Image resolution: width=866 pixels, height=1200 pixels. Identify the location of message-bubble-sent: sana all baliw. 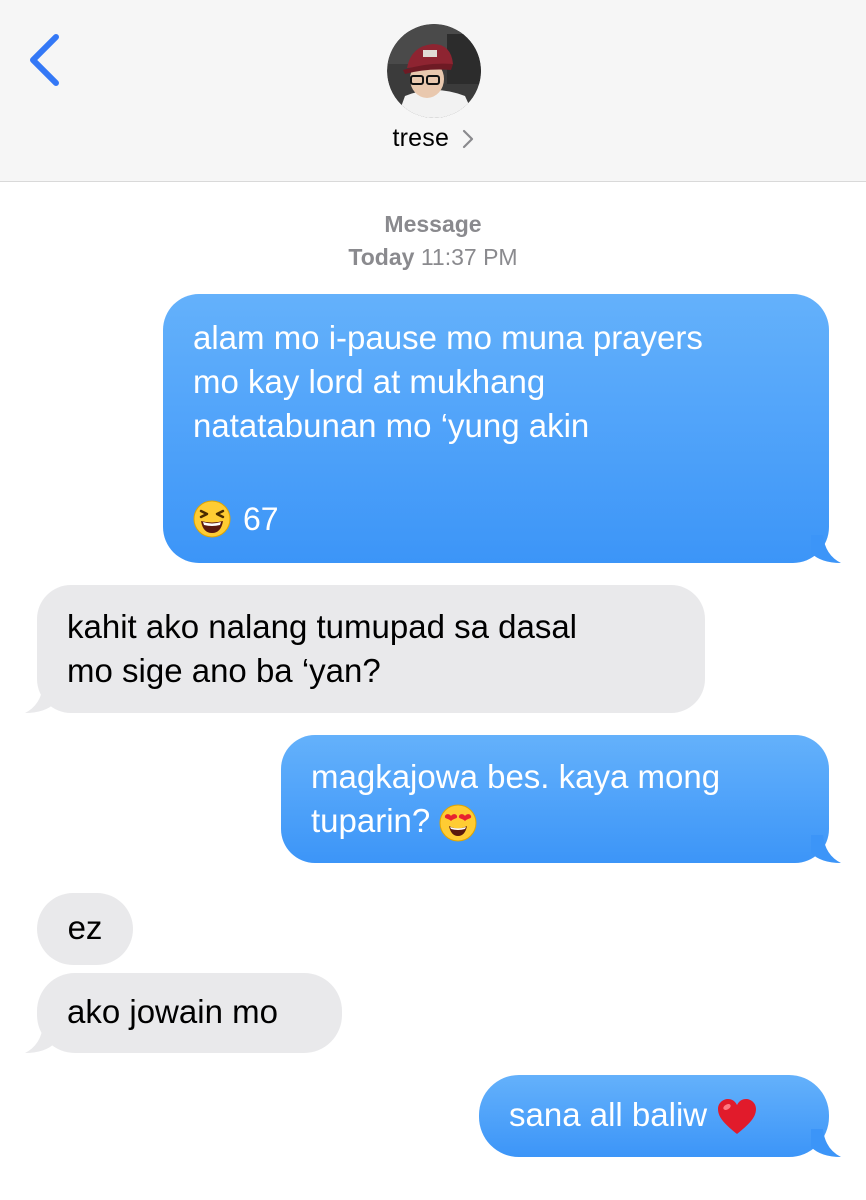
(660, 1116).